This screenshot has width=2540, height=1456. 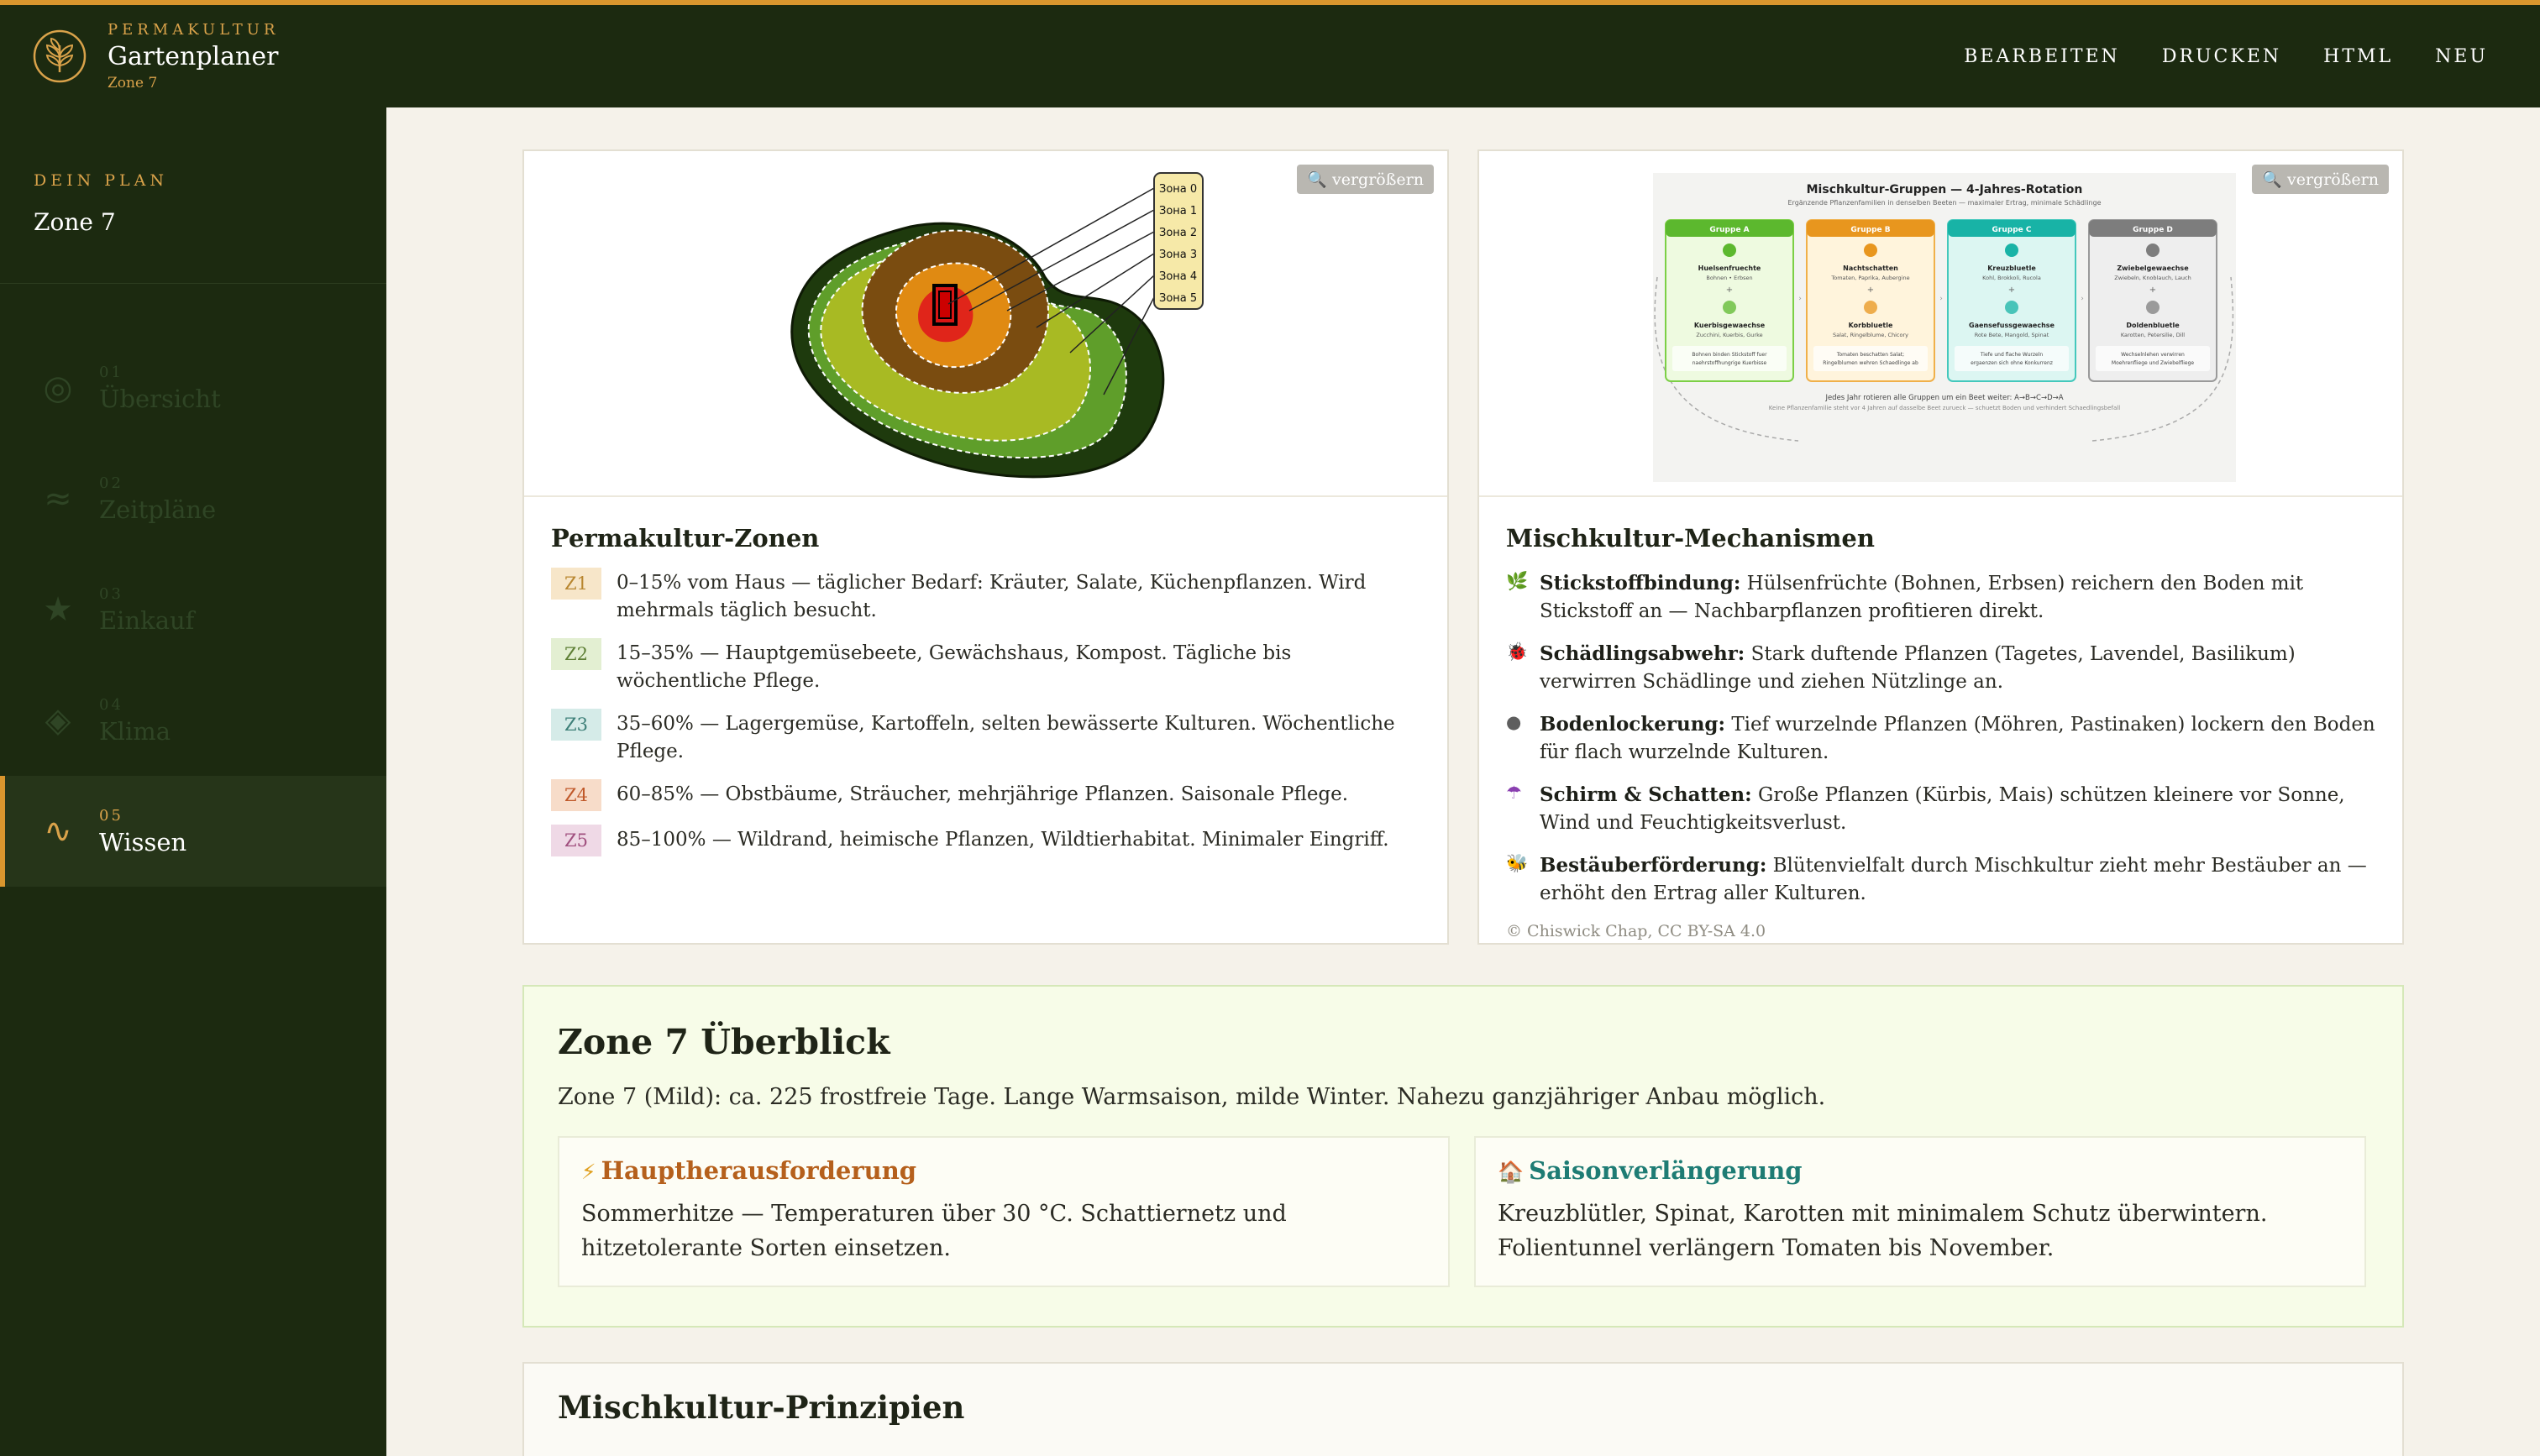 I want to click on sidebar-item-uebersicht: ◎ 01 Übersicht, so click(x=193, y=388).